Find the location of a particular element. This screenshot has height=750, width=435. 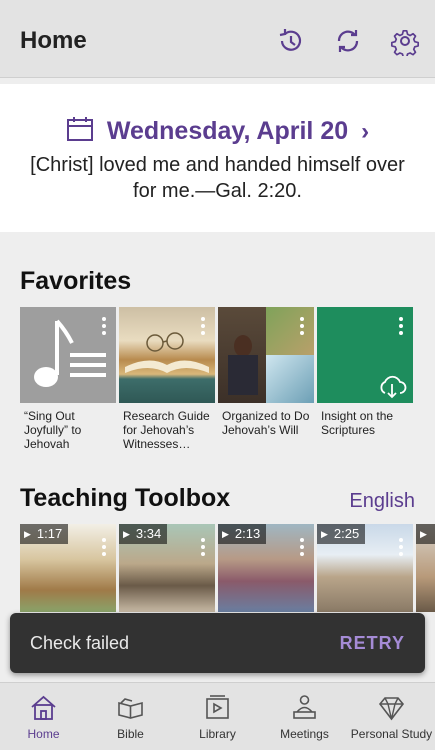

duration-badge: ▶ 2:25 is located at coordinates (341, 534).